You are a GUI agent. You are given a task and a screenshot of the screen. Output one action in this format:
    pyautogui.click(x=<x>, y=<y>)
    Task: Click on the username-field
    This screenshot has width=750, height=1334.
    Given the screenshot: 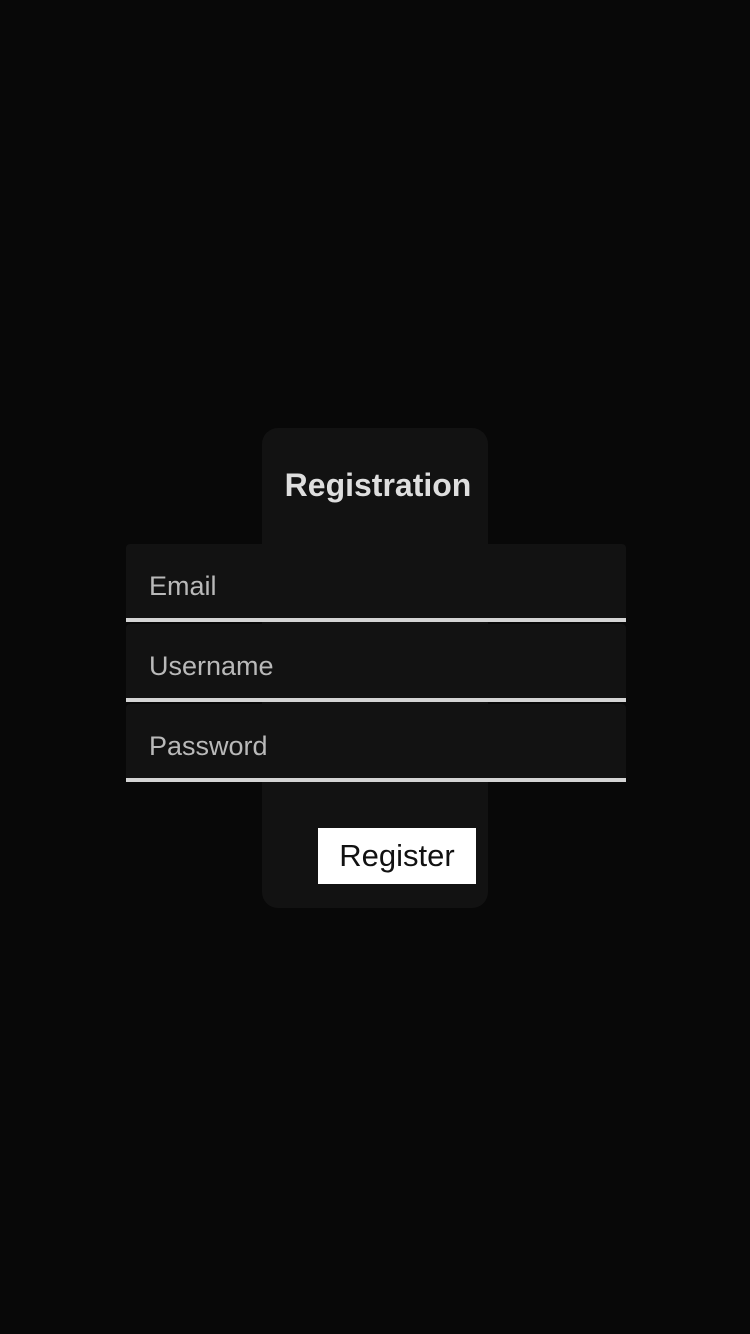 What is the action you would take?
    pyautogui.click(x=376, y=661)
    